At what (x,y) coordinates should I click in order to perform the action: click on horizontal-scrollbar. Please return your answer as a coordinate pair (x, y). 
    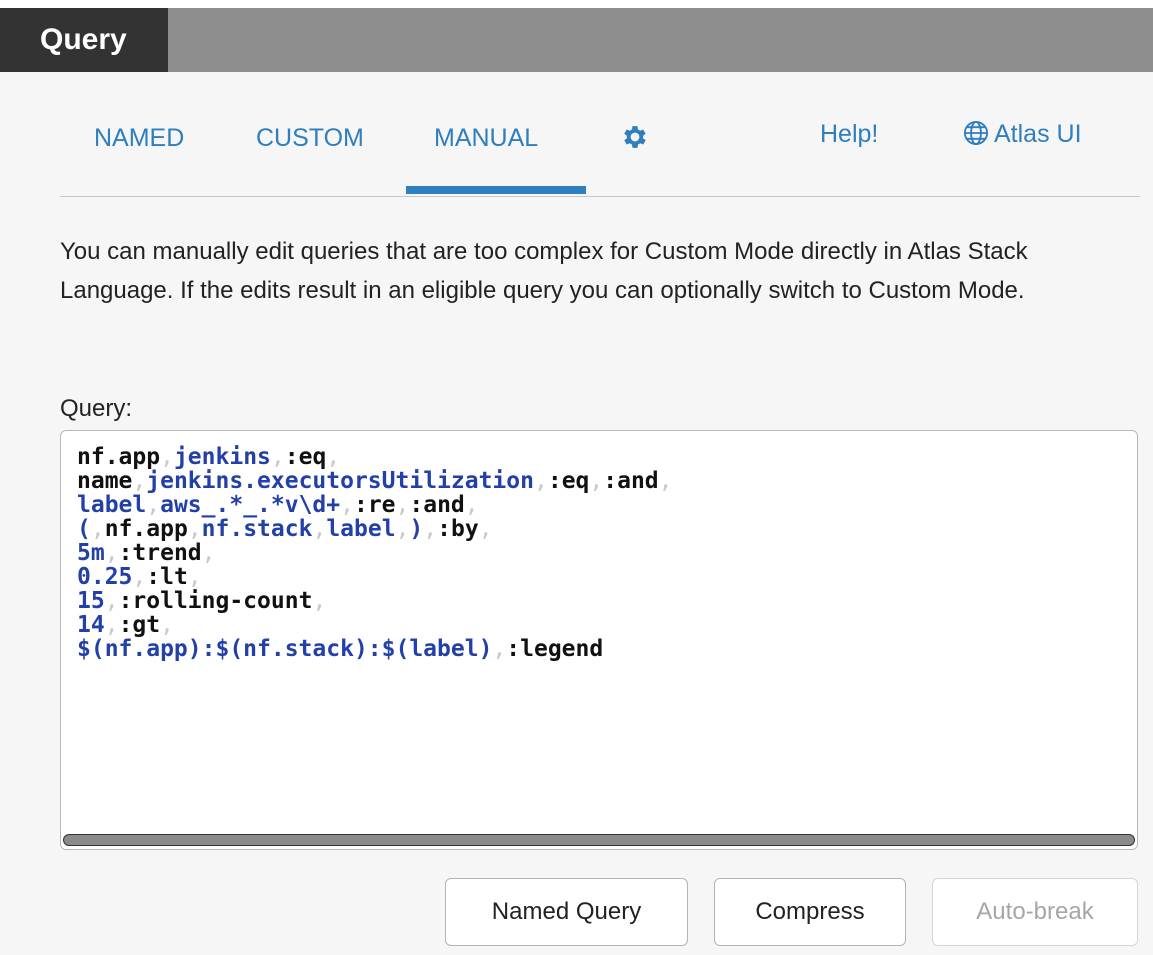
    Looking at the image, I should click on (599, 840).